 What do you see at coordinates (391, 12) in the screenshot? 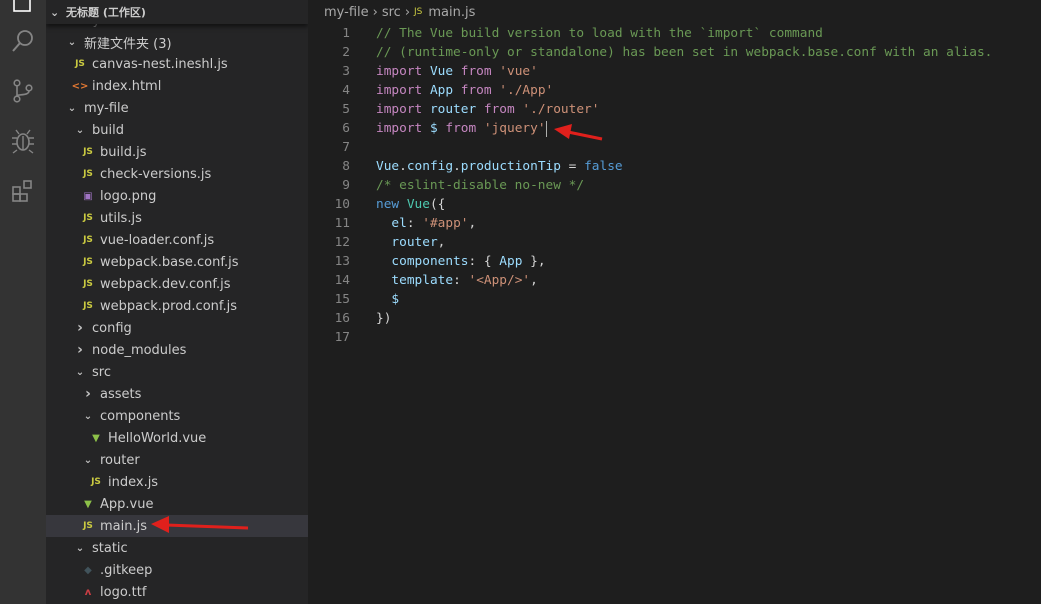
I see `breadcrumb-item: src` at bounding box center [391, 12].